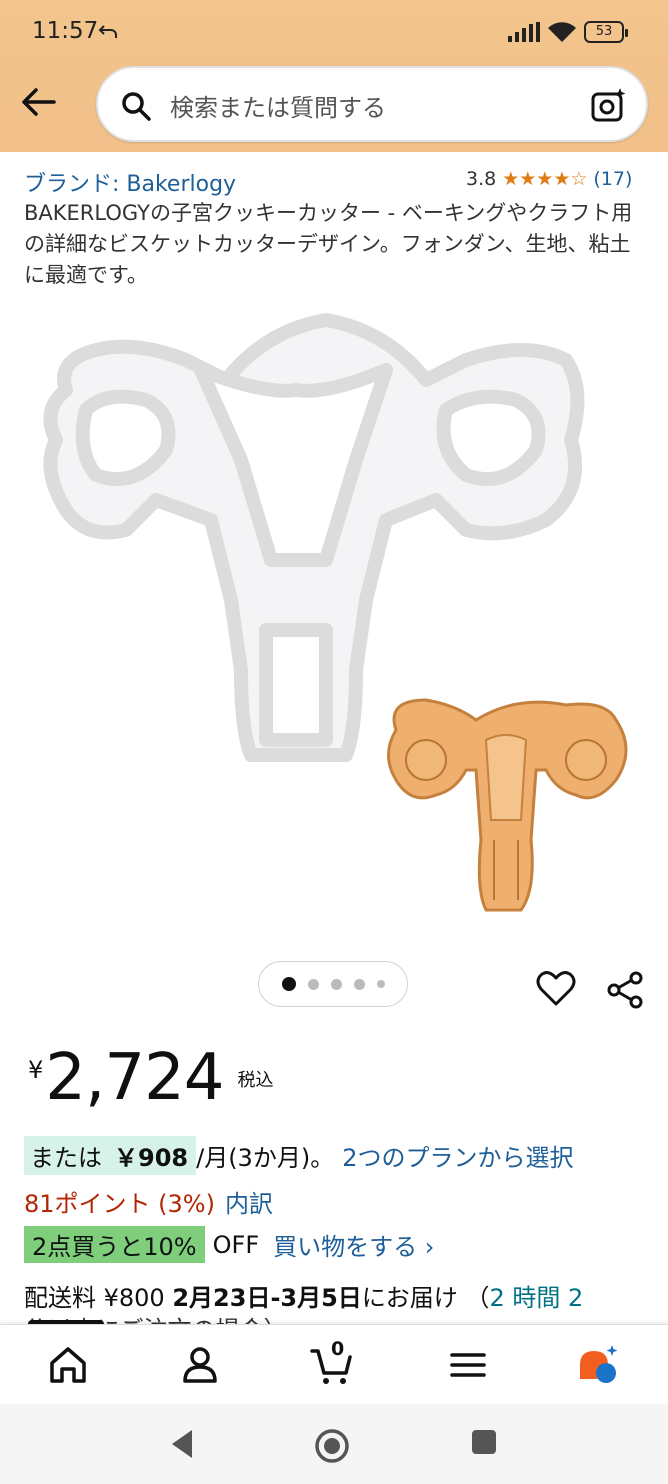 The image size is (668, 1484). Describe the element at coordinates (606, 32) in the screenshot. I see `battery-icon: 53` at that location.